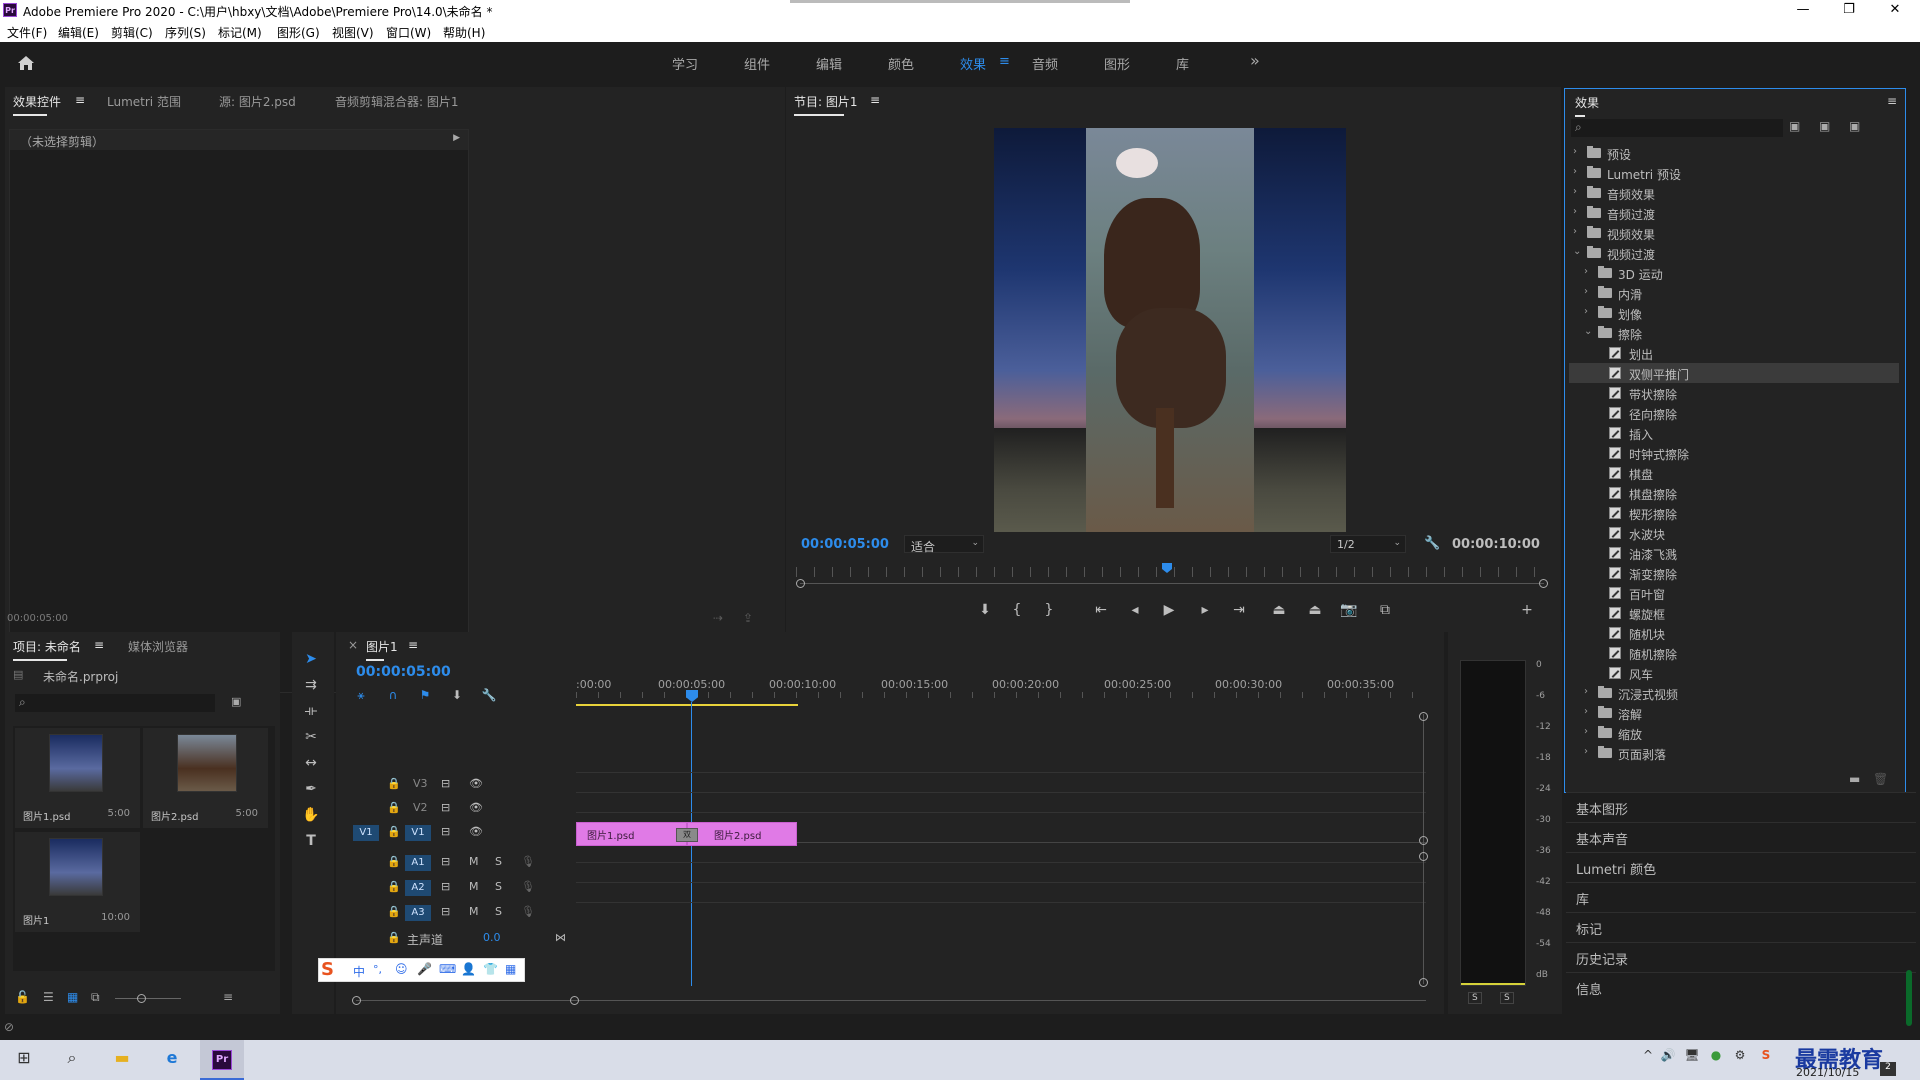  I want to click on tab-media-browser: 媒体浏览器, so click(158, 646).